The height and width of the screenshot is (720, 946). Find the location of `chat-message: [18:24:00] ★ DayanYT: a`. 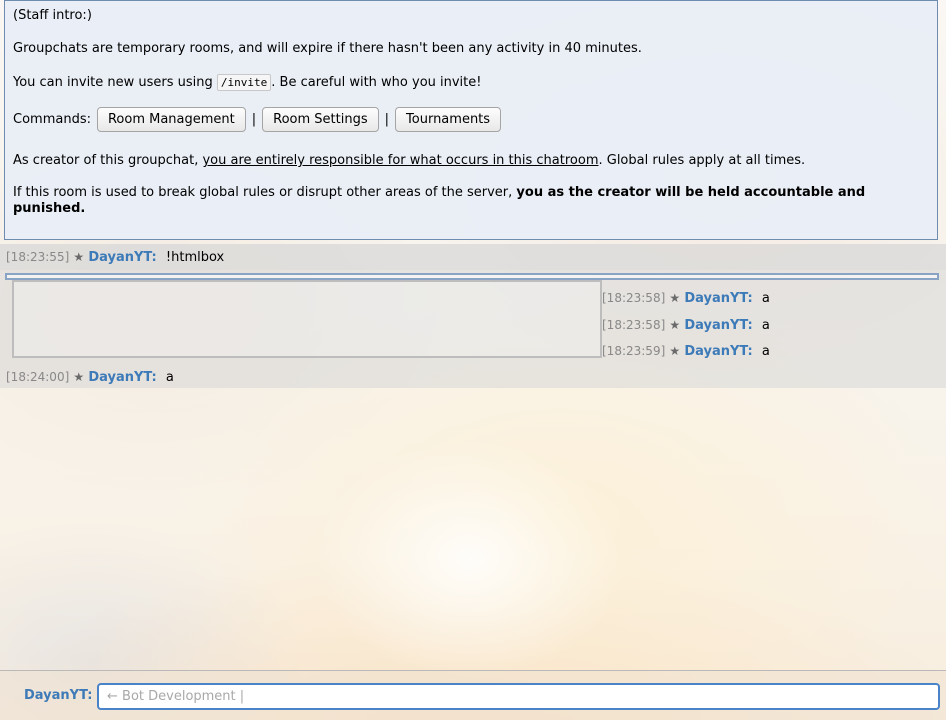

chat-message: [18:24:00] ★ DayanYT: a is located at coordinates (87, 377).